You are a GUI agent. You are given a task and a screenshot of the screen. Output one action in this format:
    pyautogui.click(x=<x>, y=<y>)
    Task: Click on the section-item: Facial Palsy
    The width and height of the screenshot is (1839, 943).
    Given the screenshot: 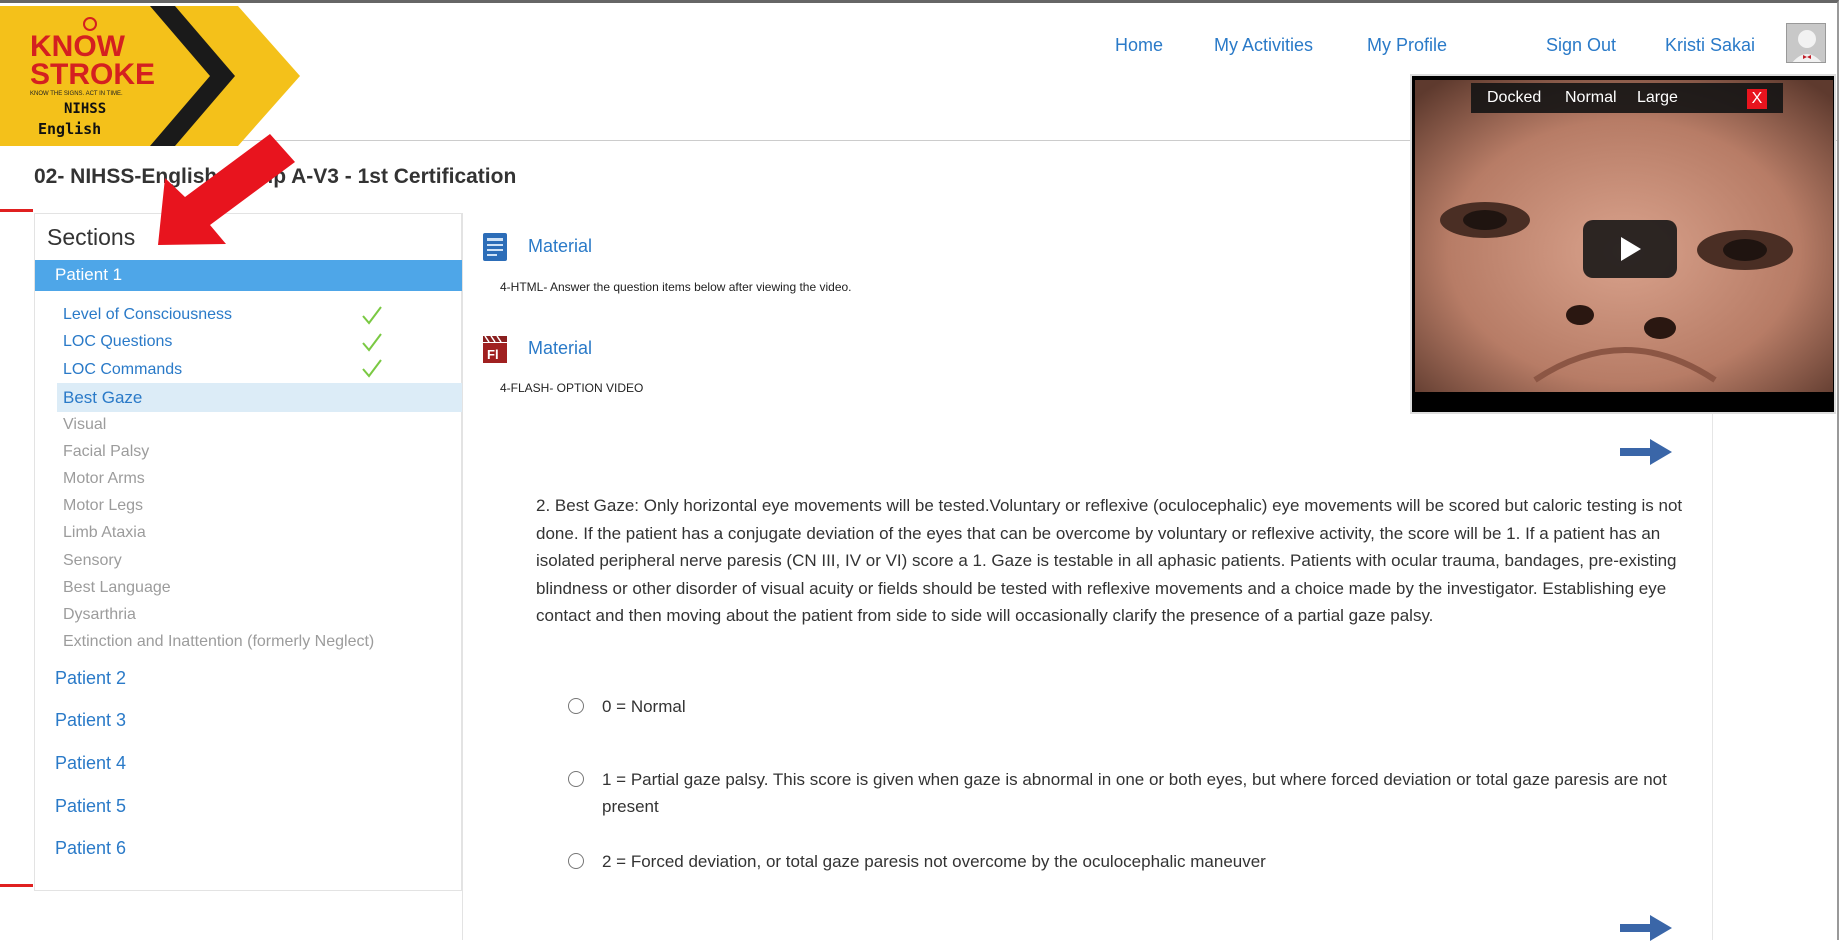 What is the action you would take?
    pyautogui.click(x=106, y=452)
    